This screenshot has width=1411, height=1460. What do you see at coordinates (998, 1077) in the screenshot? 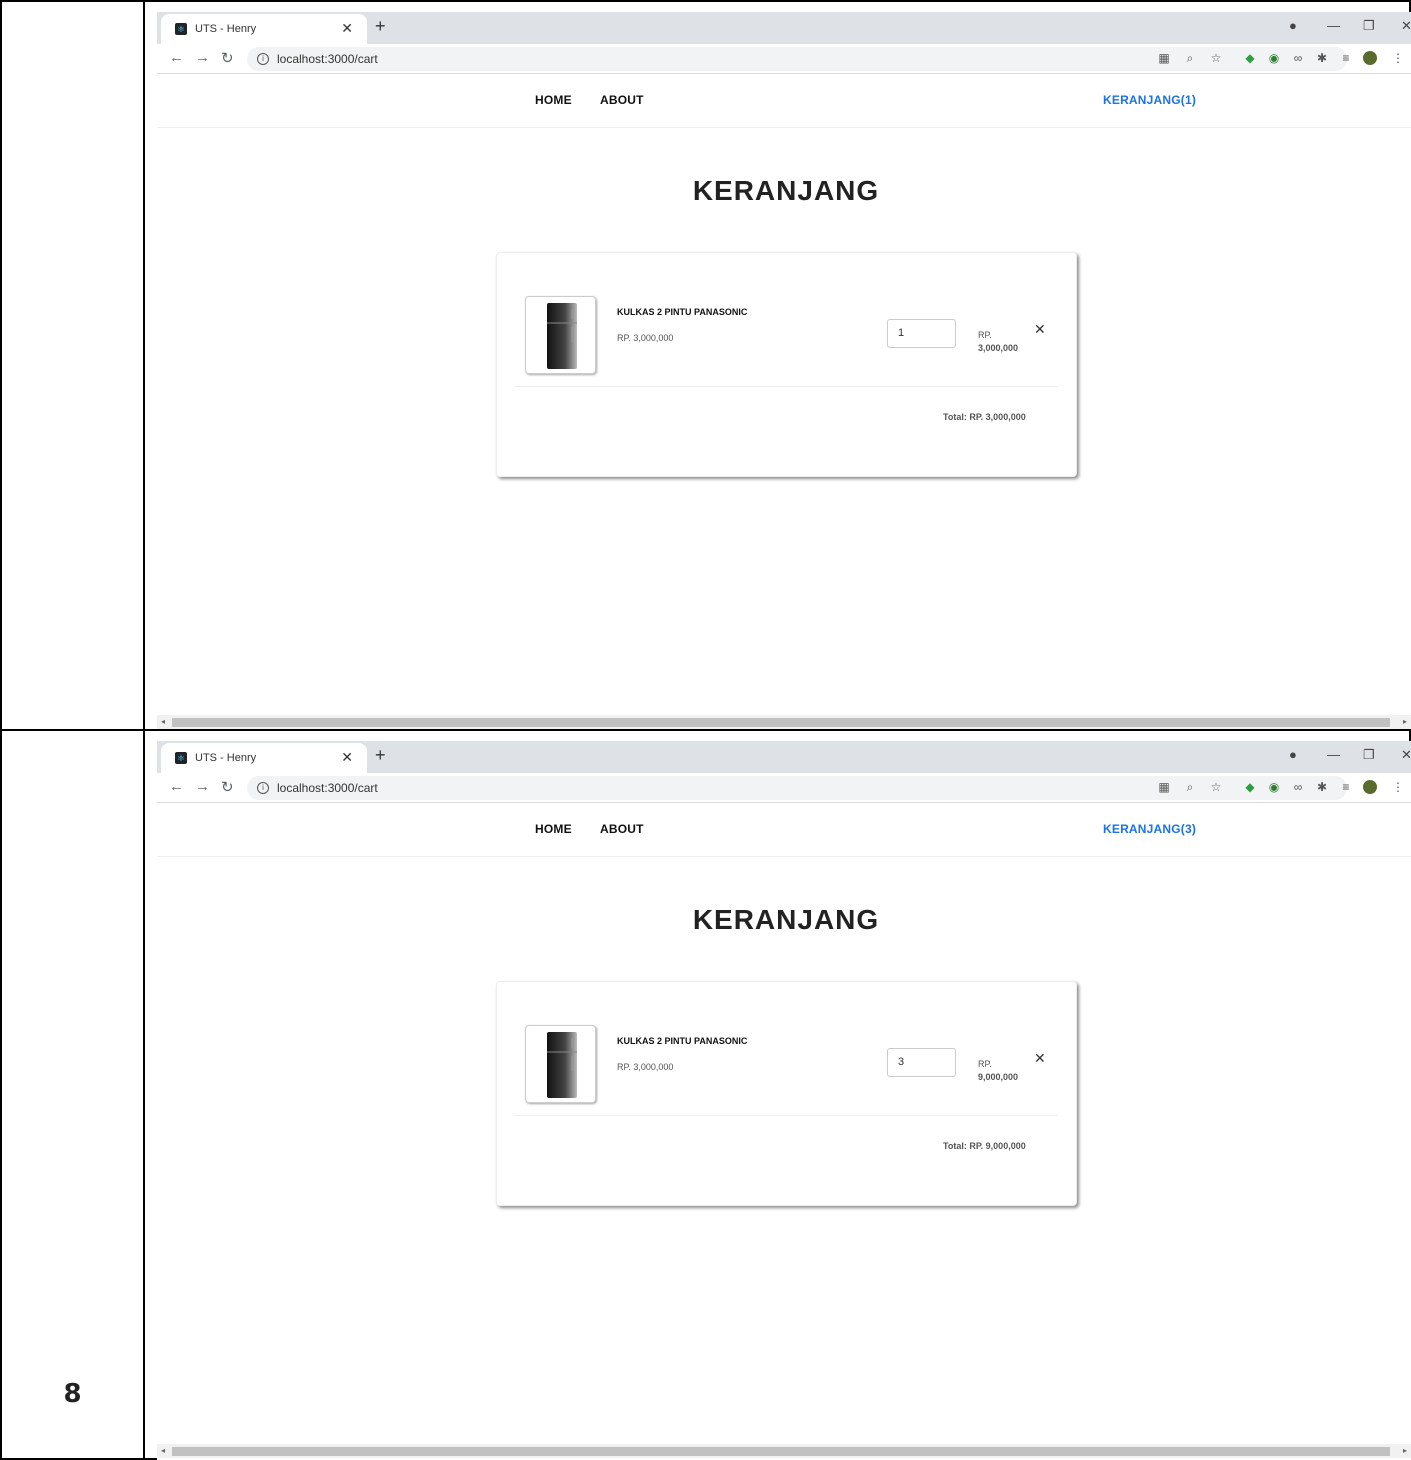
I see `line-total: 9,000,000` at bounding box center [998, 1077].